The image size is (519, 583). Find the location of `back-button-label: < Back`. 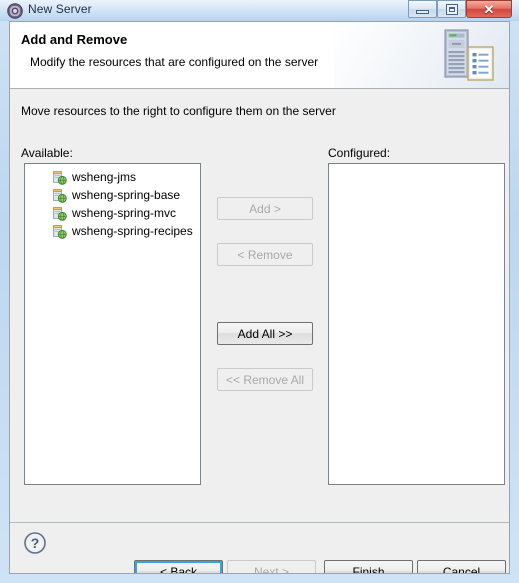

back-button-label: < Back is located at coordinates (178, 569).